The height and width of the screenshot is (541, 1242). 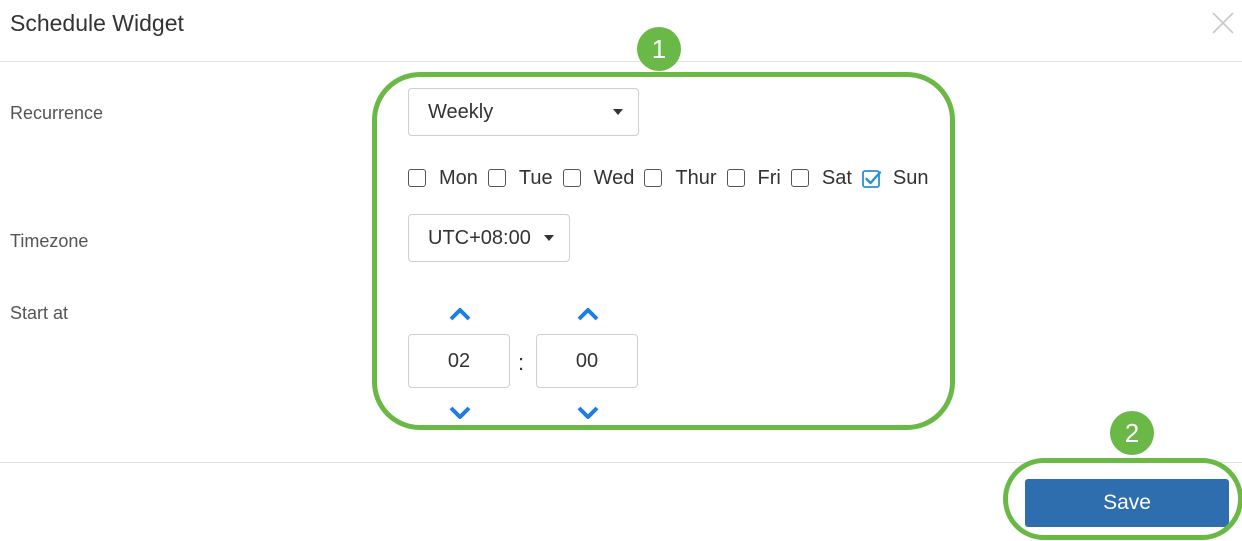 What do you see at coordinates (97, 23) in the screenshot?
I see `dialog-title: Schedule Widget` at bounding box center [97, 23].